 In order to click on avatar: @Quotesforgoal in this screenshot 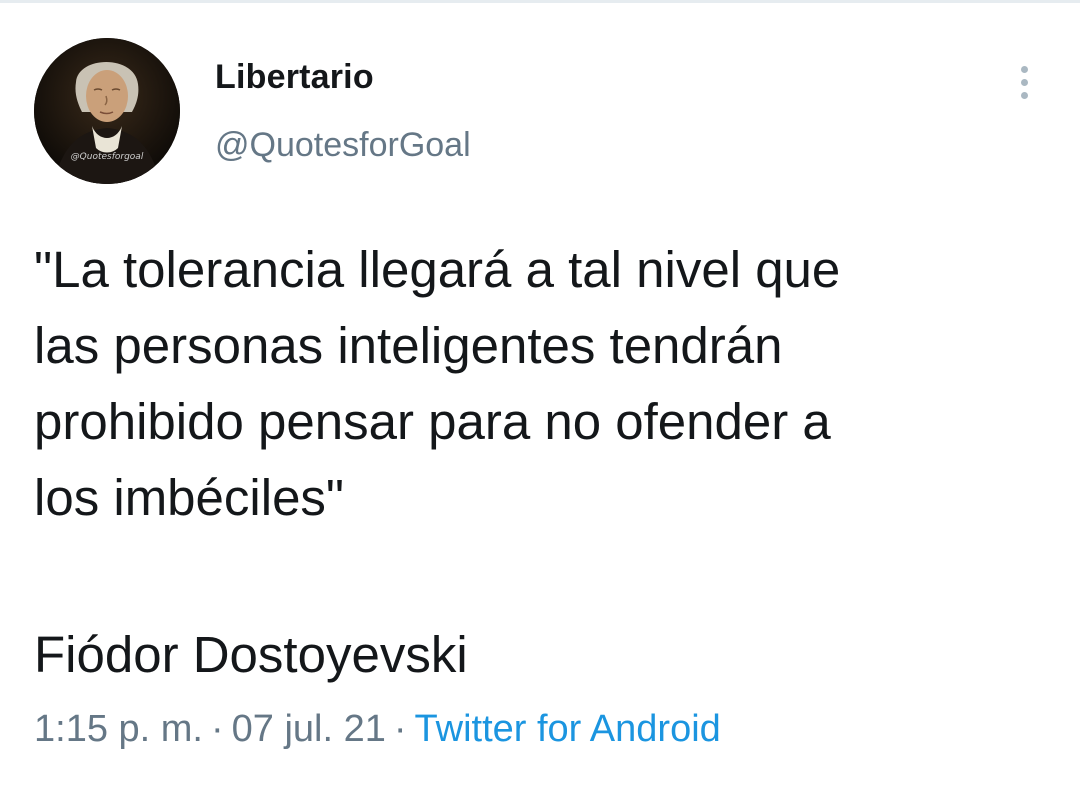, I will do `click(107, 111)`.